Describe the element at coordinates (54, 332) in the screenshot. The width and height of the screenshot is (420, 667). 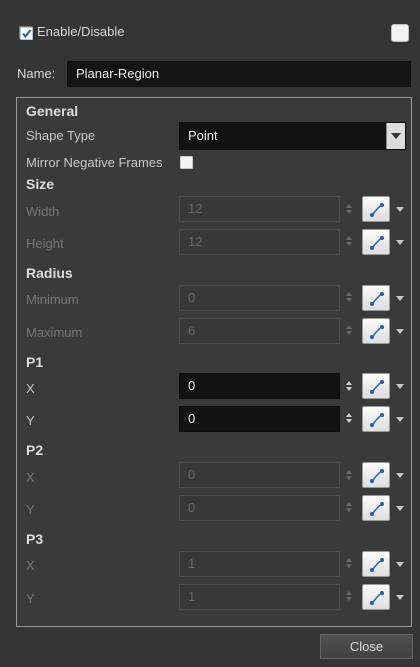
I see `maximum-label: Maximum` at that location.